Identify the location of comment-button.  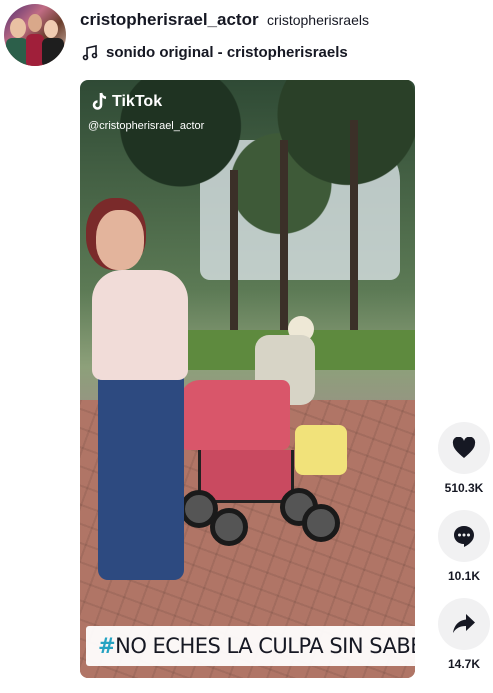
(464, 536).